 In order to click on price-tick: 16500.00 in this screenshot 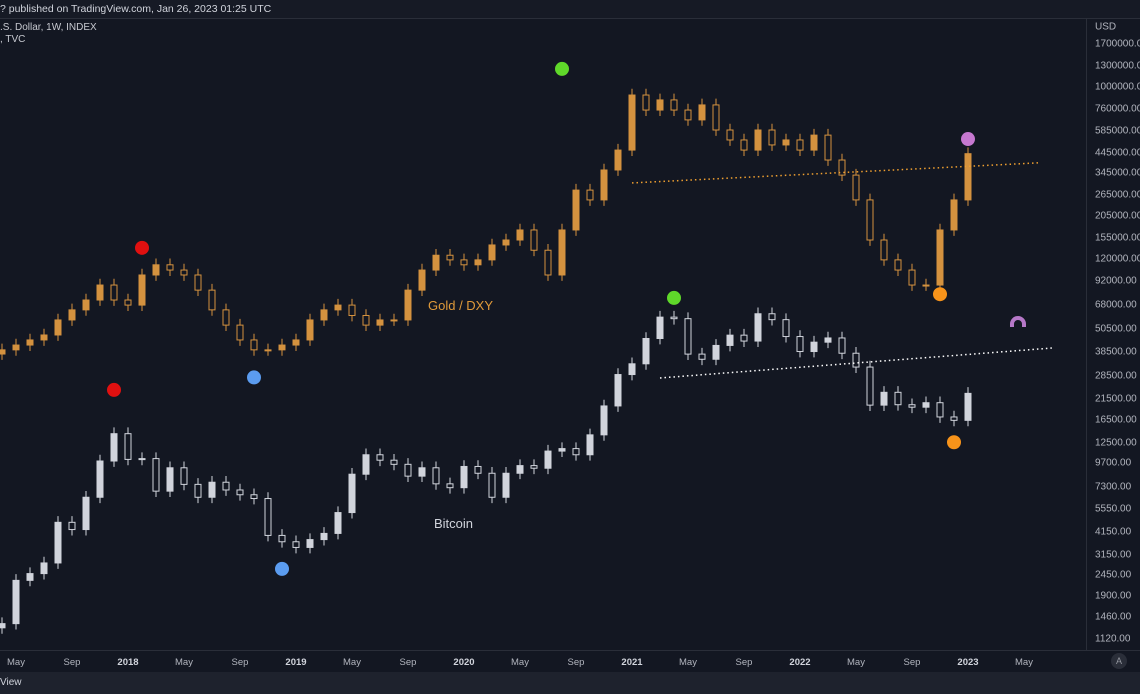, I will do `click(1116, 420)`.